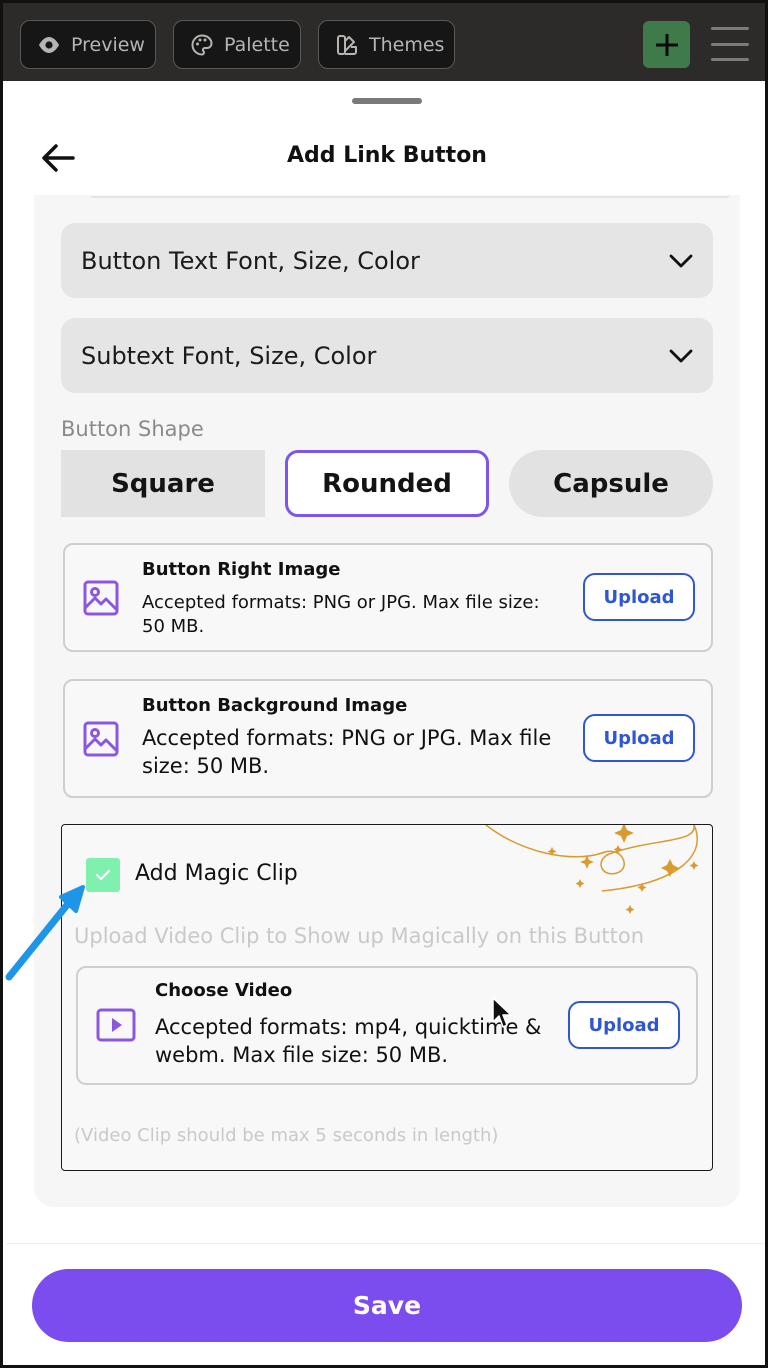  I want to click on bottom-action-bar: Save, so click(385, 1304).